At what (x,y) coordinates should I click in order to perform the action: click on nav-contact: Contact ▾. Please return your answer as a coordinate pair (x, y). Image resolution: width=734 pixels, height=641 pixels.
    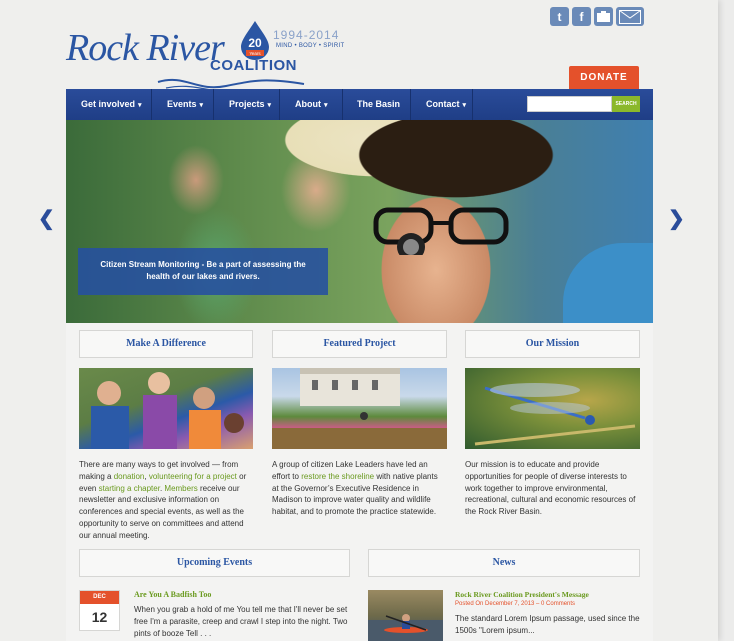
    Looking at the image, I should click on (442, 104).